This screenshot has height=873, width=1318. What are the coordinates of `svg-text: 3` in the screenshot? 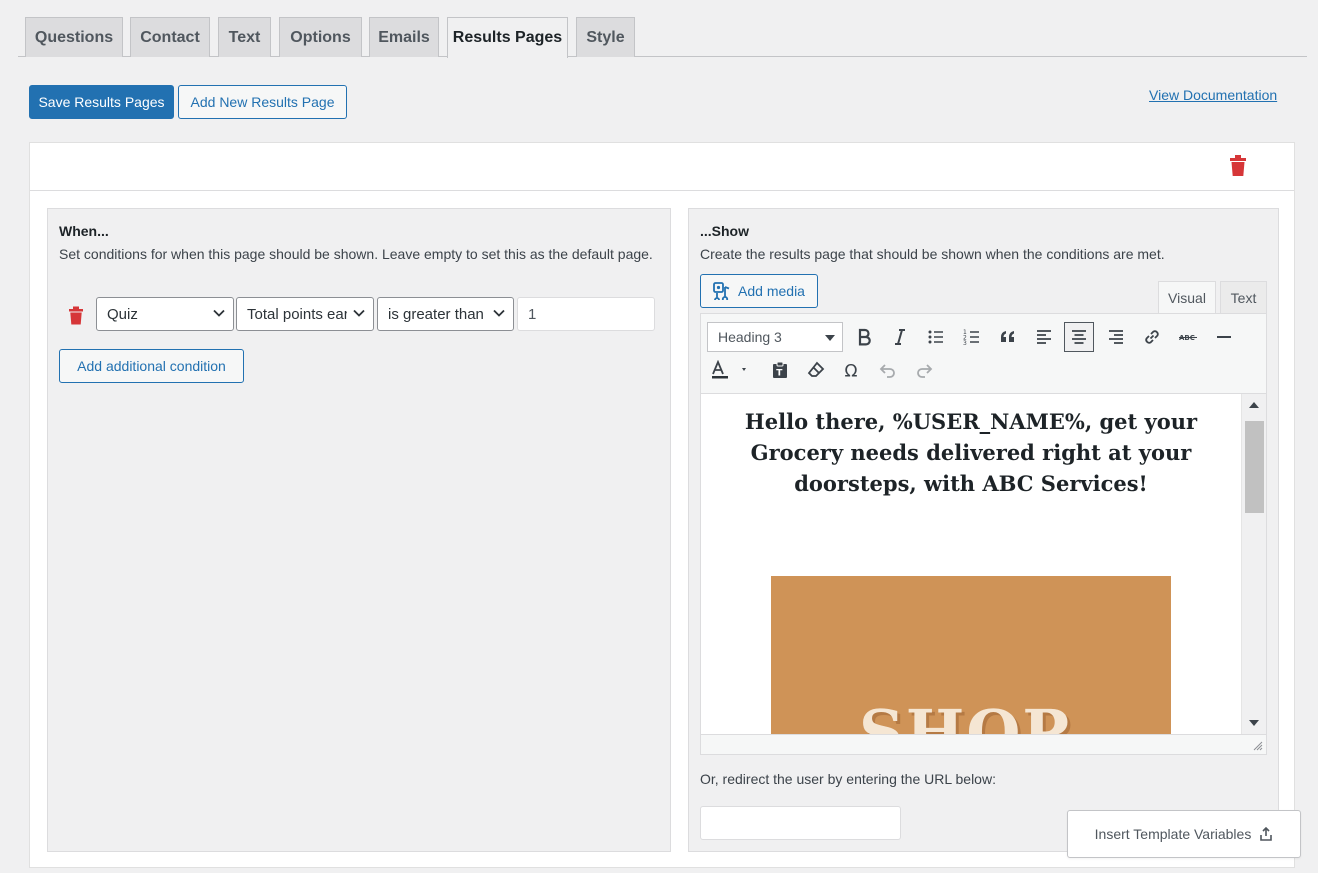 It's located at (965, 343).